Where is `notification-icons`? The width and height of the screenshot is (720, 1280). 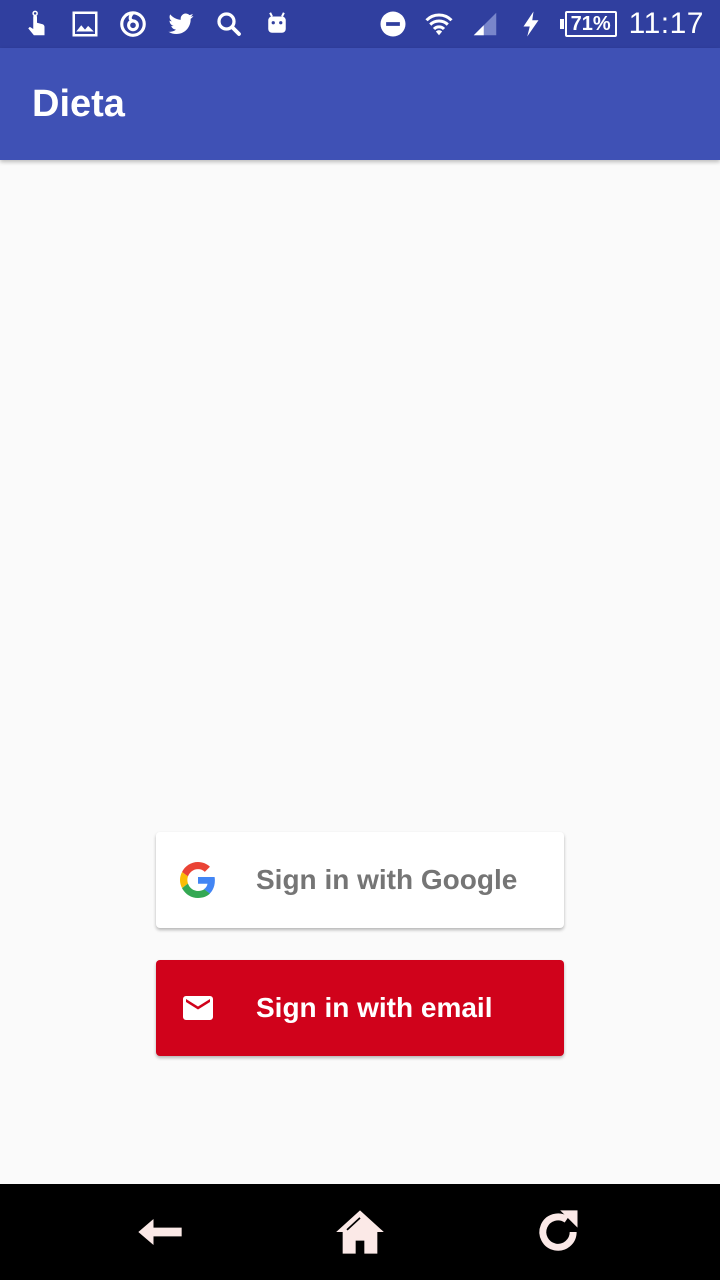 notification-icons is located at coordinates (157, 24).